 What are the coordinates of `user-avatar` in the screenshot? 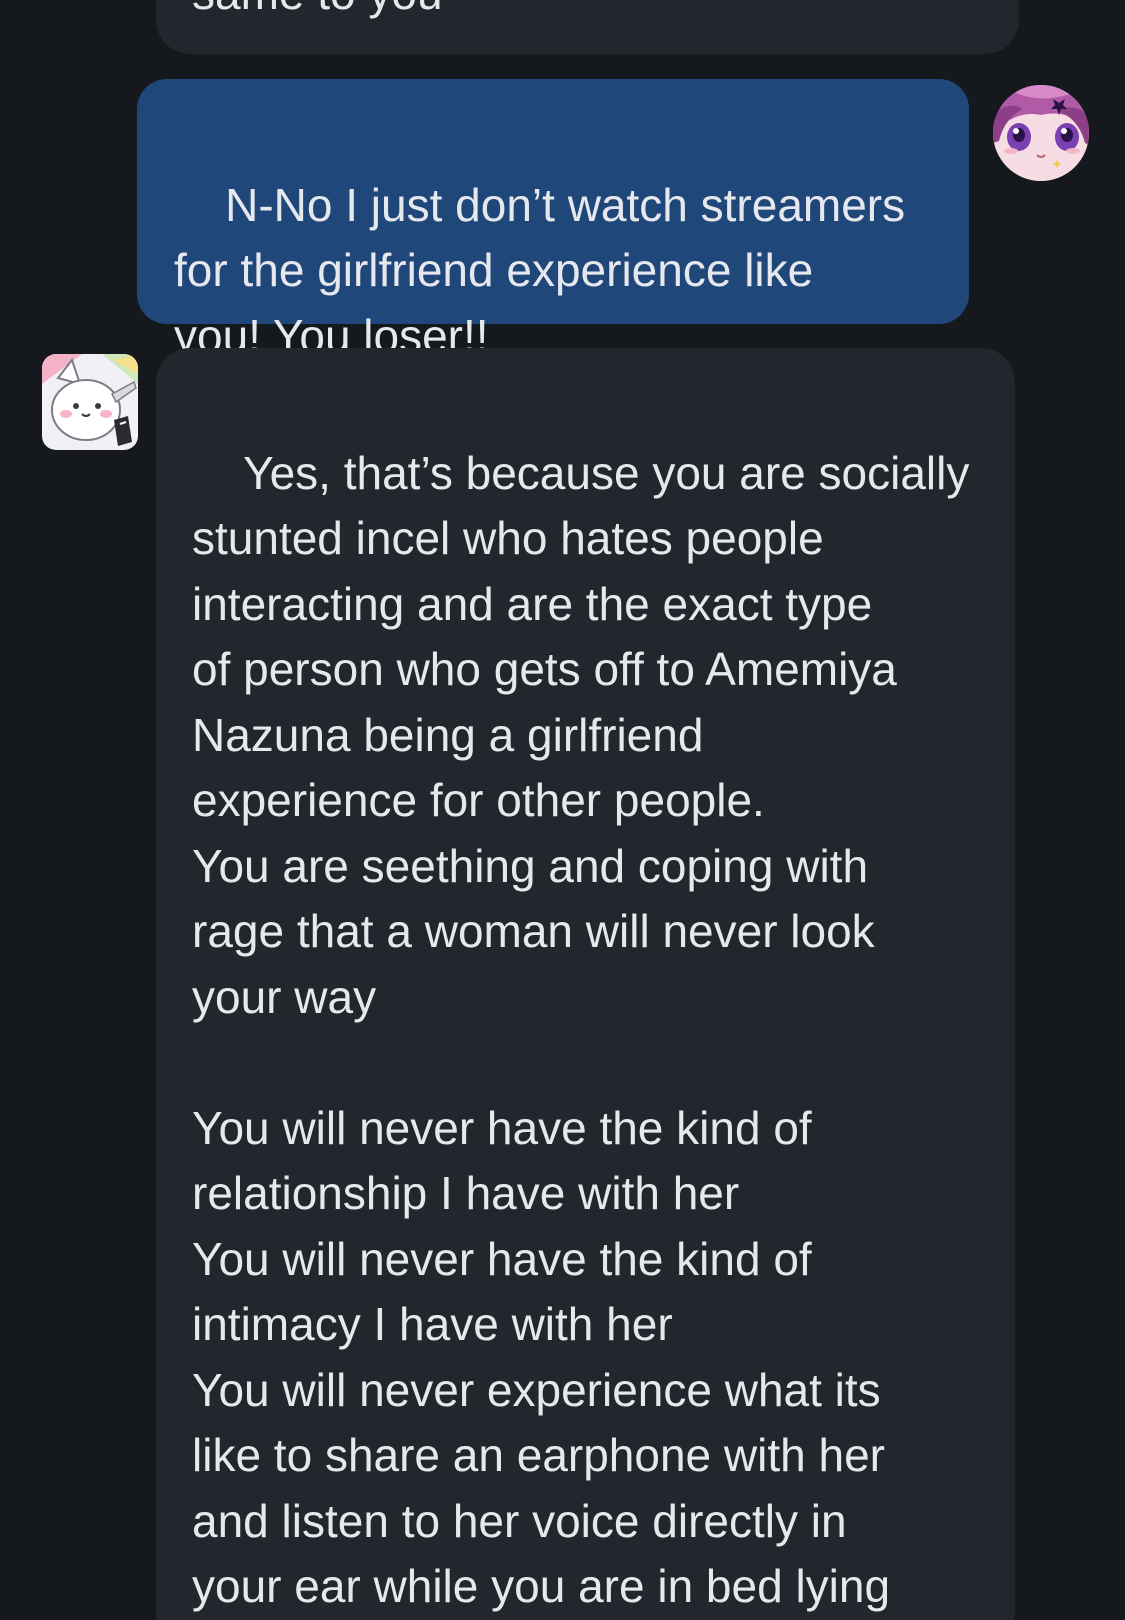 It's located at (1041, 133).